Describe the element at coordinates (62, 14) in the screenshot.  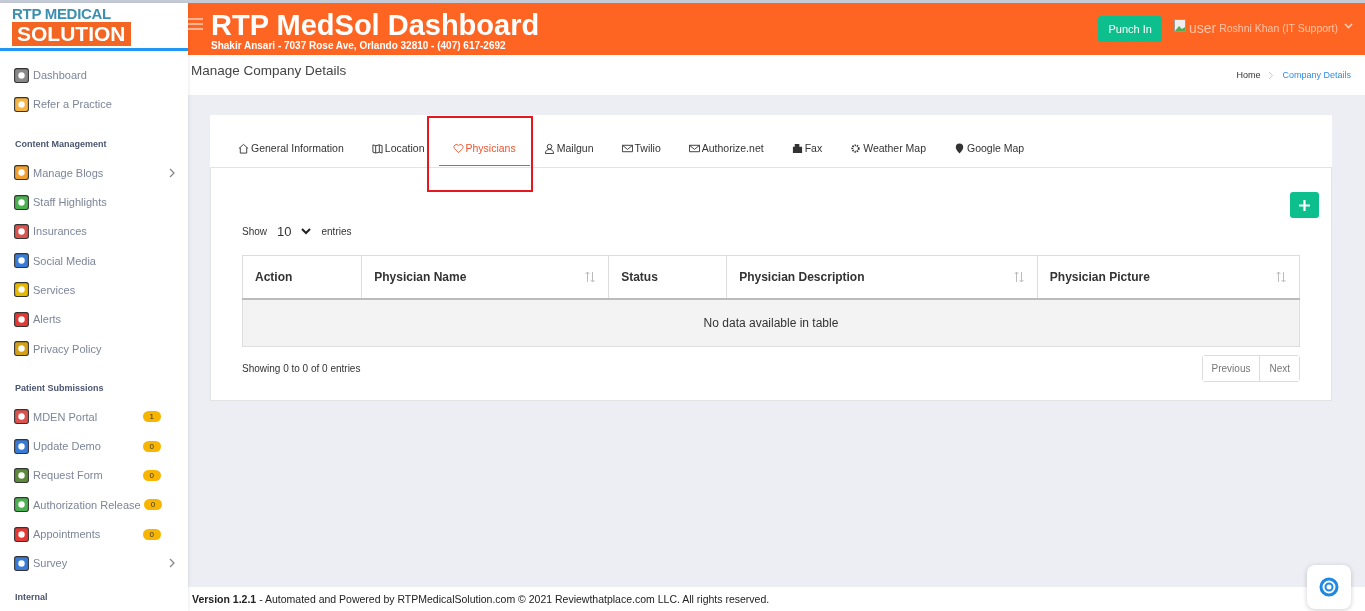
I see `logo-text: RTP MEDICAL` at that location.